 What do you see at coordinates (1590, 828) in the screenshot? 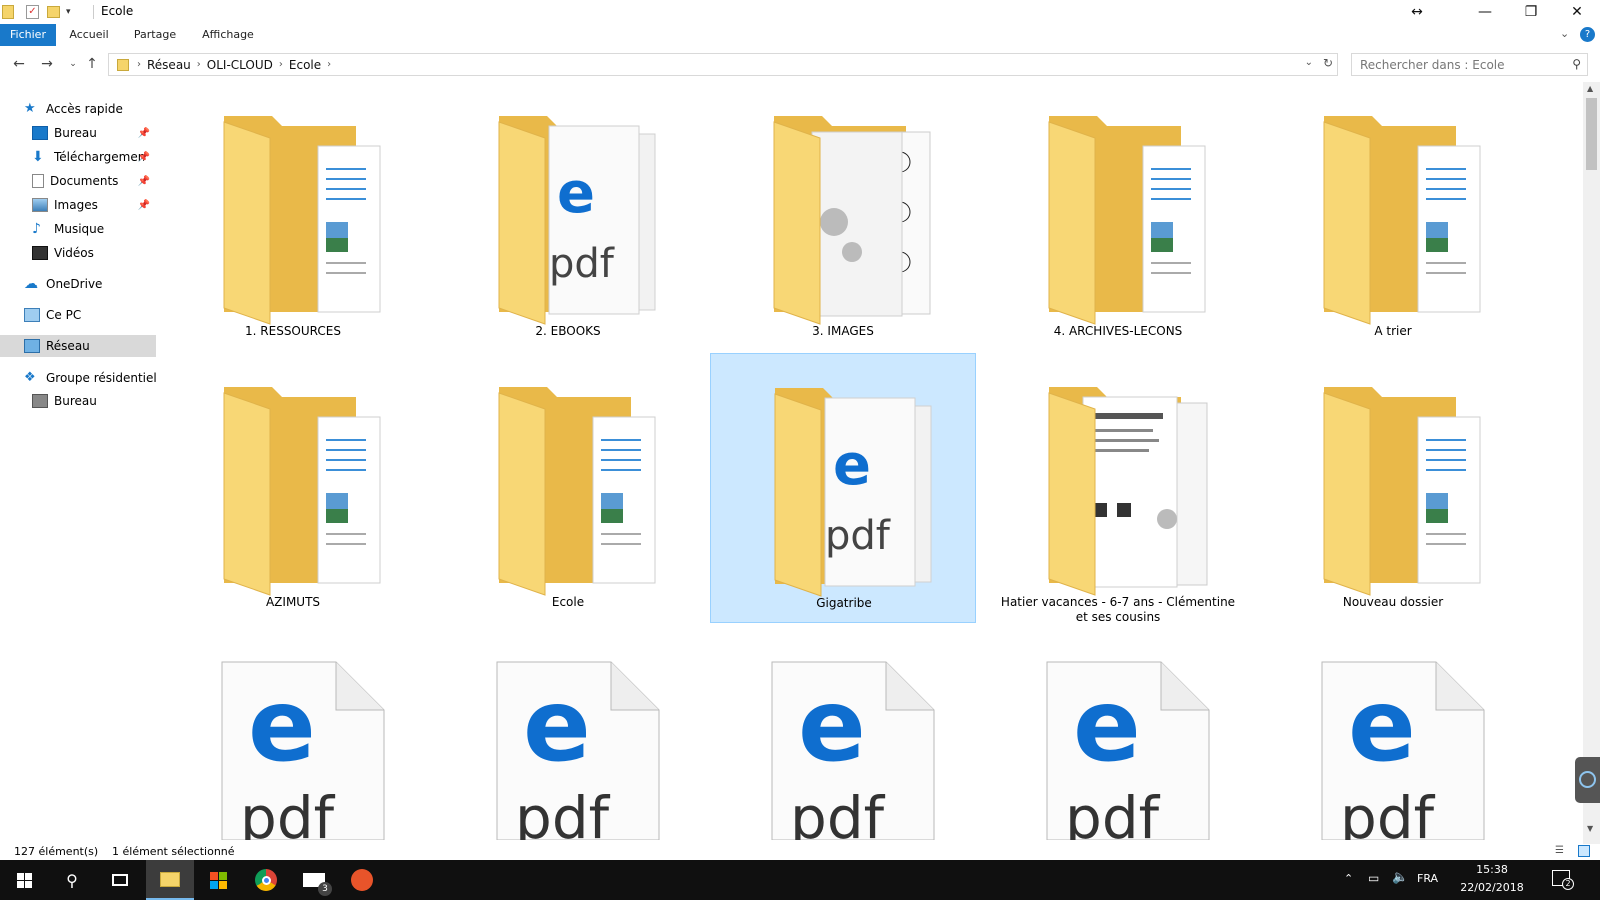
I see `scroll-down-icon: ▼` at bounding box center [1590, 828].